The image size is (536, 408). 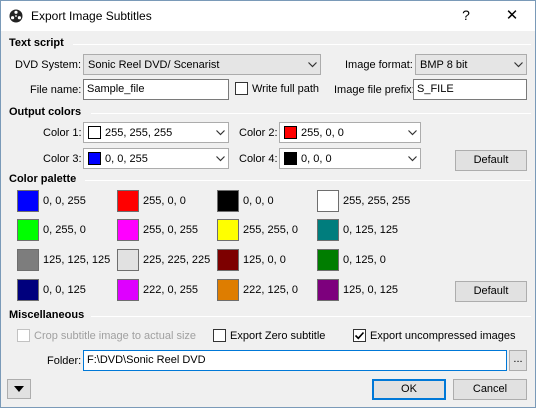 What do you see at coordinates (444, 64) in the screenshot?
I see `image-format-value: BMP 8 bit` at bounding box center [444, 64].